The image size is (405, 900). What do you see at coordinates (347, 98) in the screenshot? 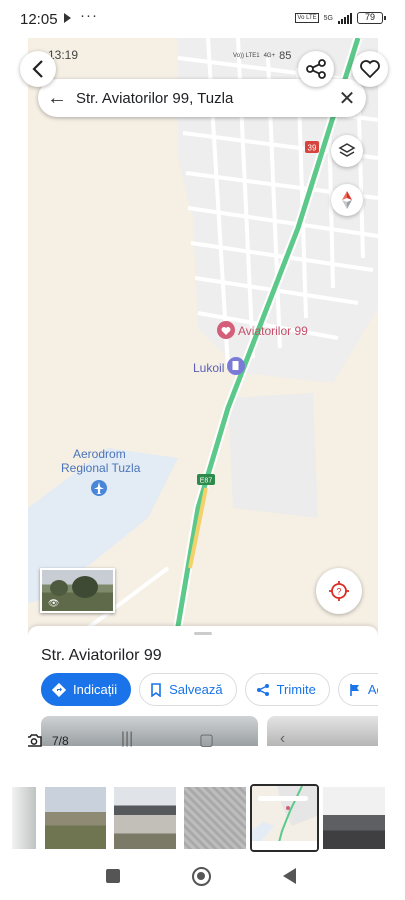
I see `close-icon: ✕` at bounding box center [347, 98].